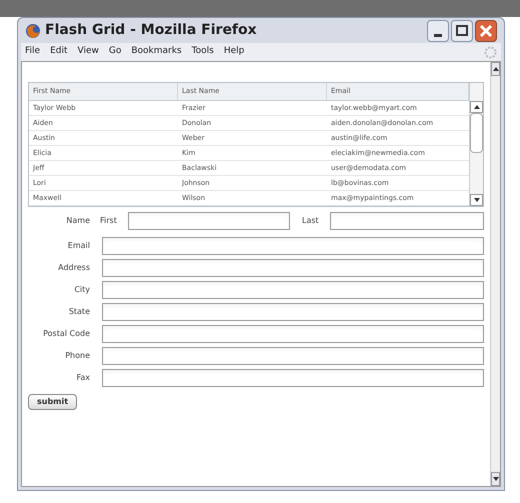  Describe the element at coordinates (156, 52) in the screenshot. I see `menu-item: Bookmarks` at that location.